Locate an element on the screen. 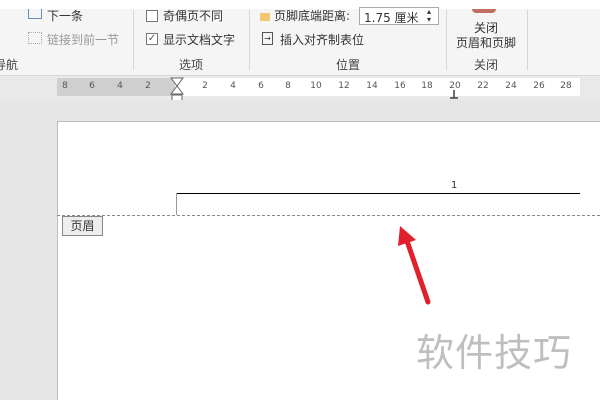 The height and width of the screenshot is (400, 600). header-top-line is located at coordinates (378, 193).